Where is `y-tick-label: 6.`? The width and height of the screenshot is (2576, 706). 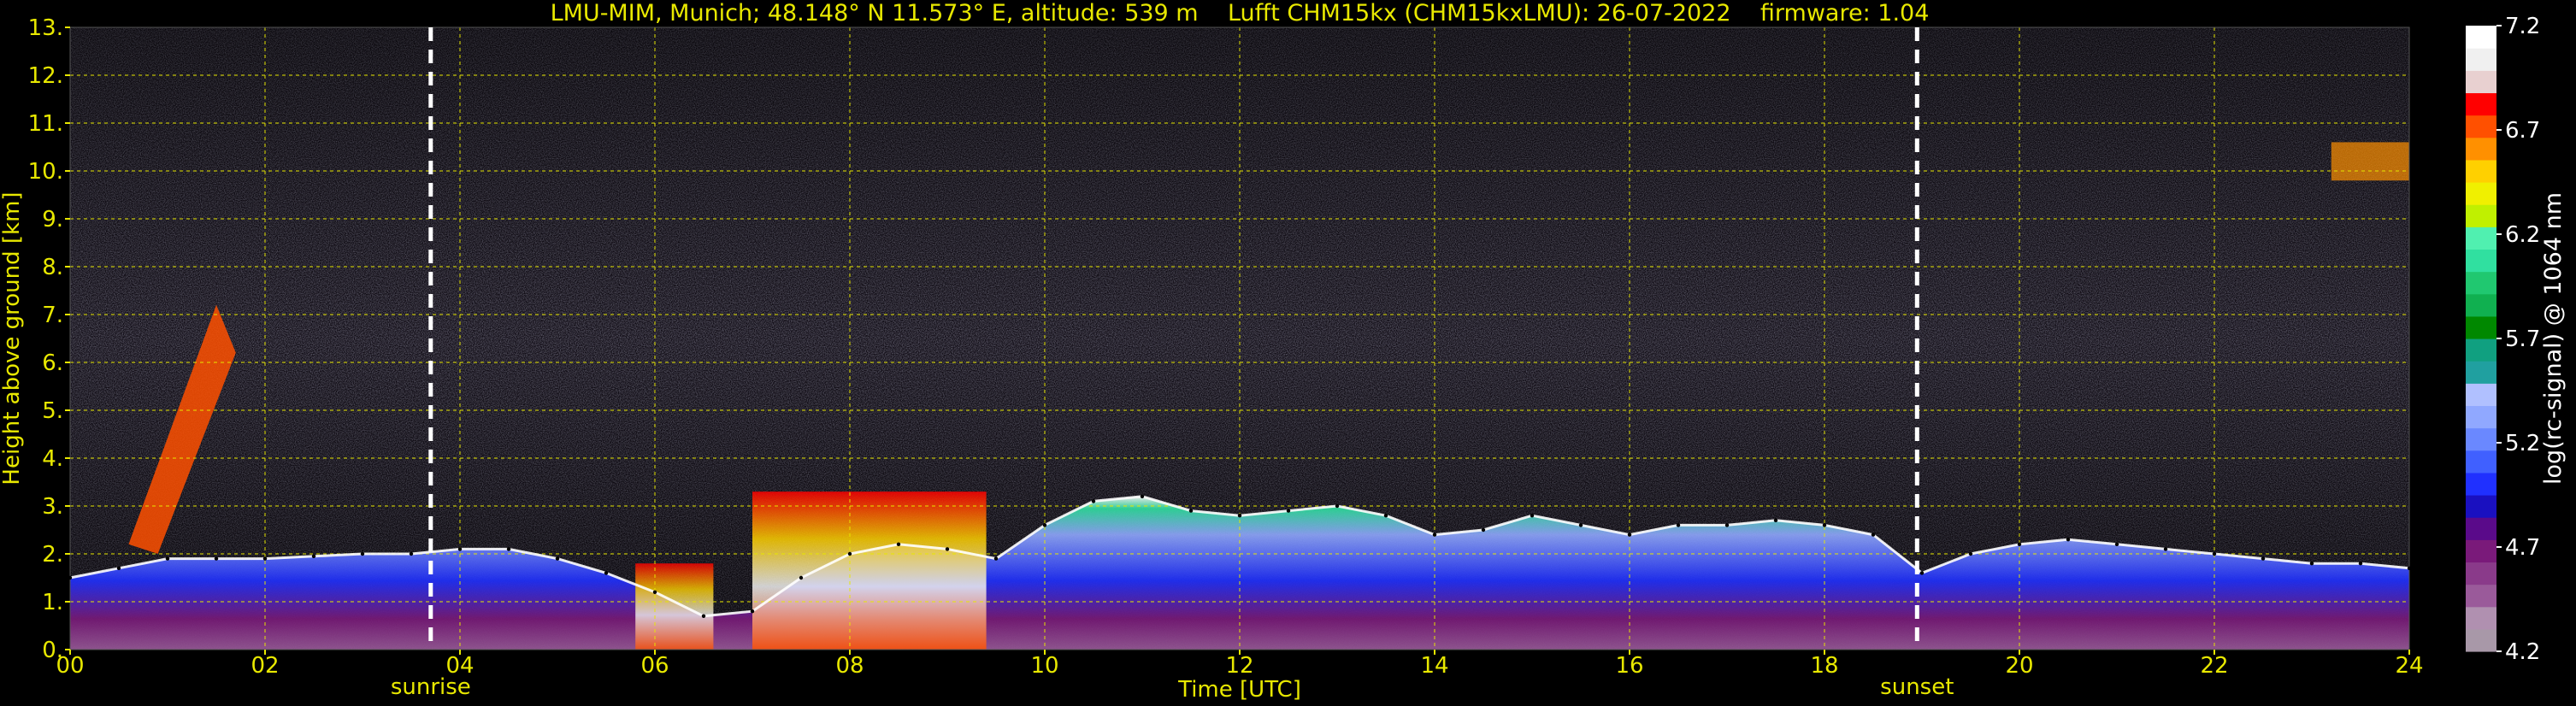 y-tick-label: 6. is located at coordinates (52, 363).